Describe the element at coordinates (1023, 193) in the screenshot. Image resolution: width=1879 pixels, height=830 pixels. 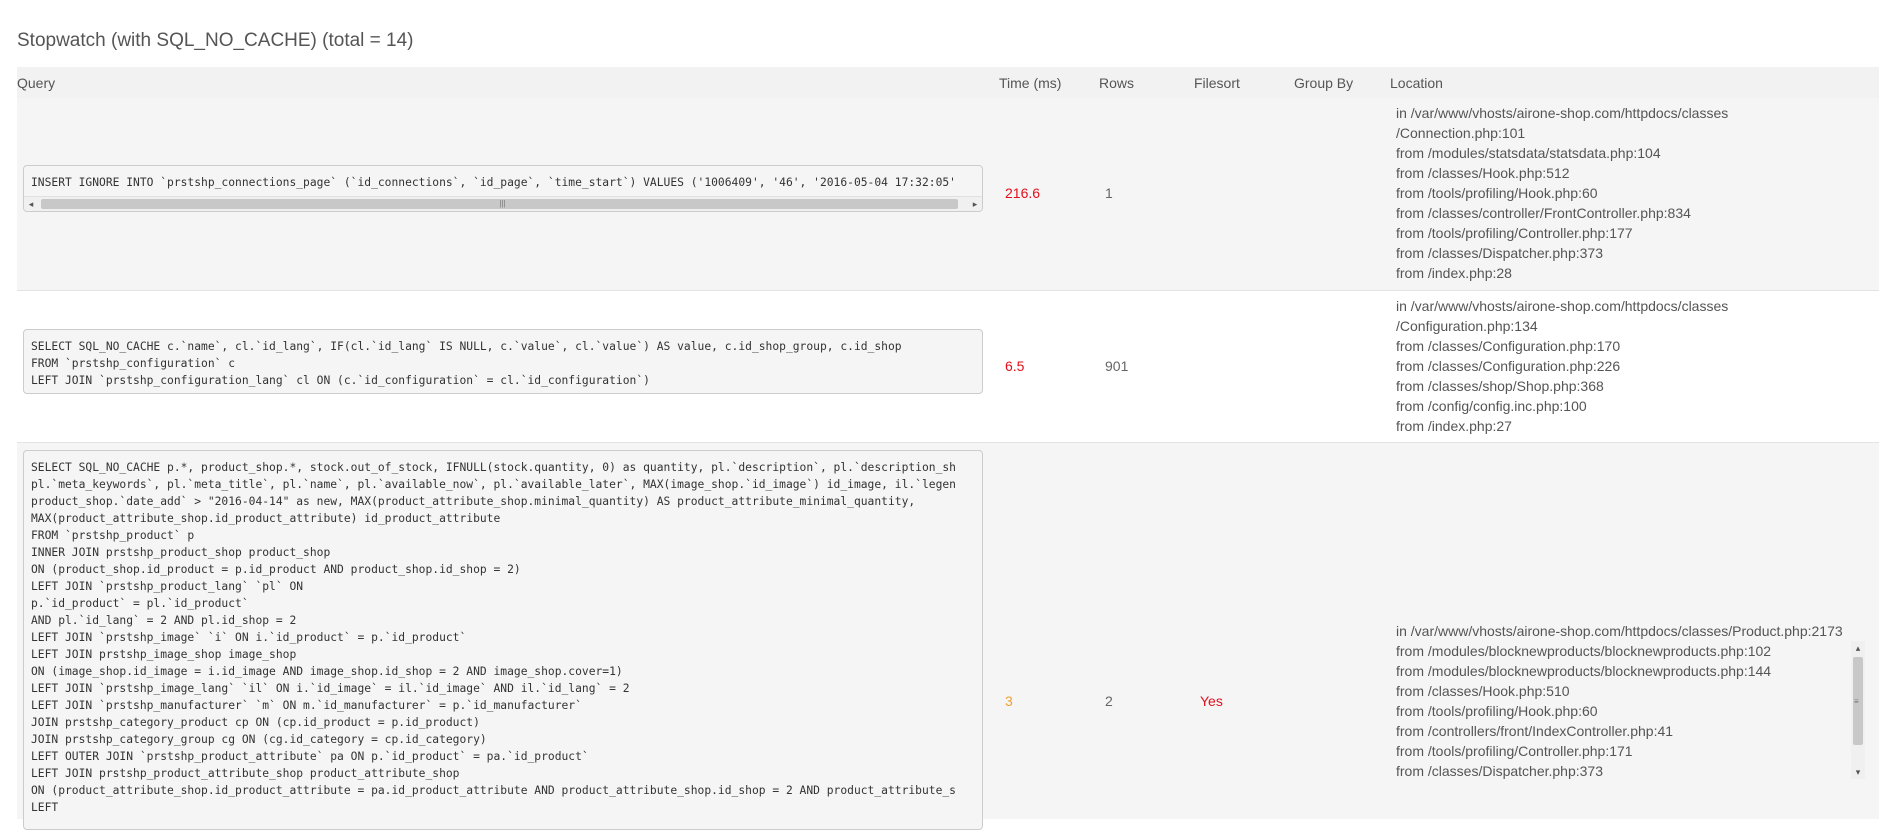
I see `time-value: 216.6` at that location.